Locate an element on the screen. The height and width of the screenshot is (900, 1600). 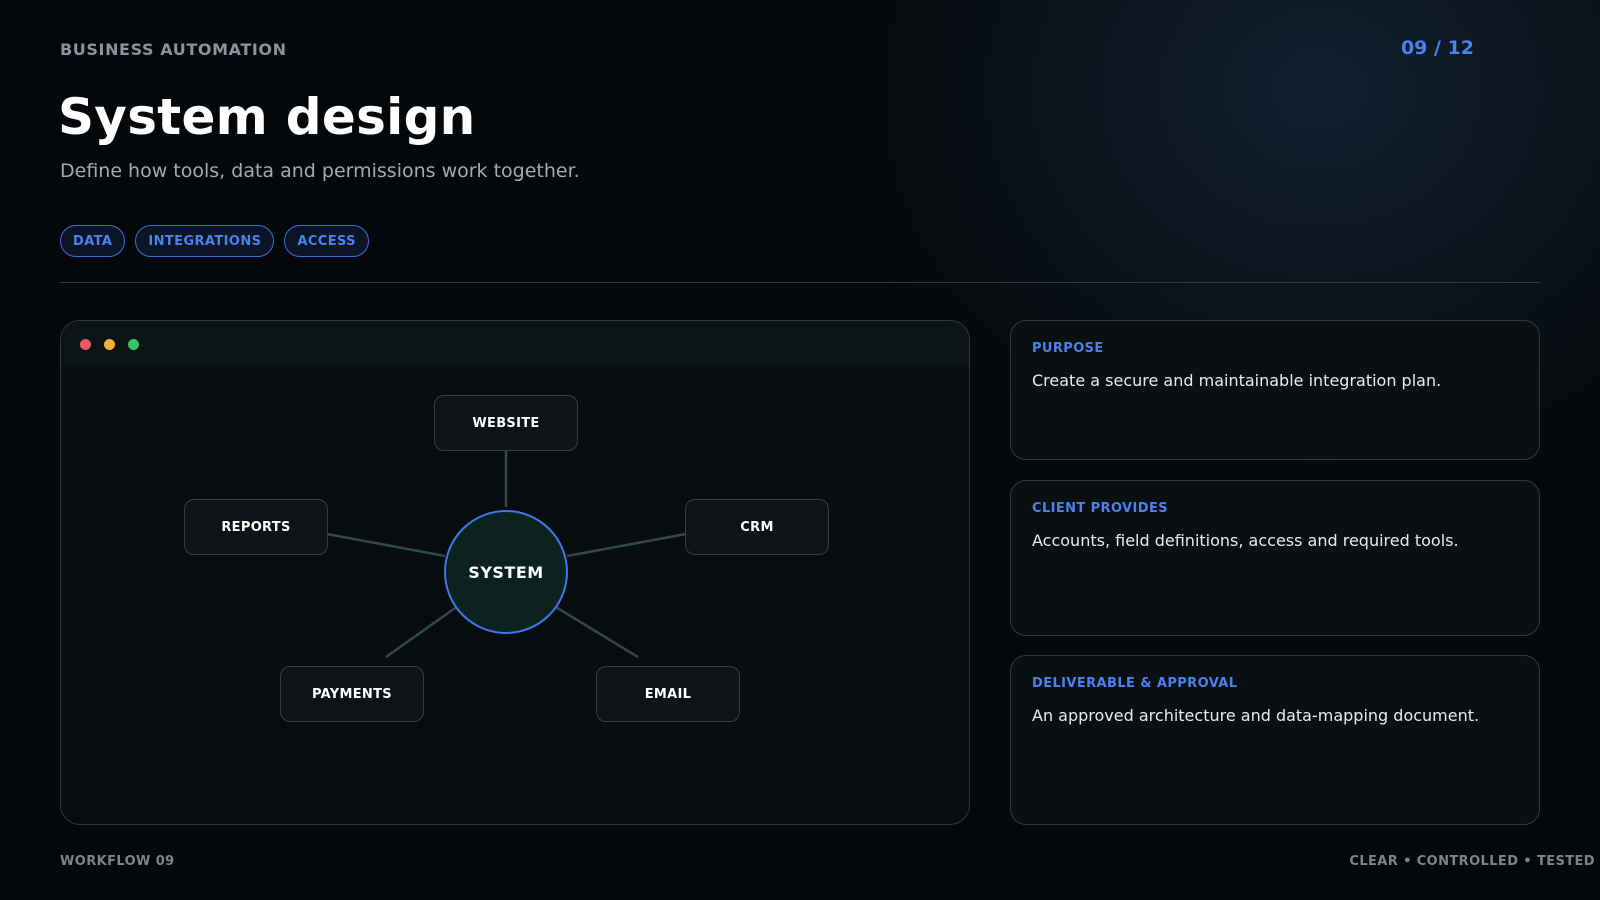
connector-reports is located at coordinates (386, 545).